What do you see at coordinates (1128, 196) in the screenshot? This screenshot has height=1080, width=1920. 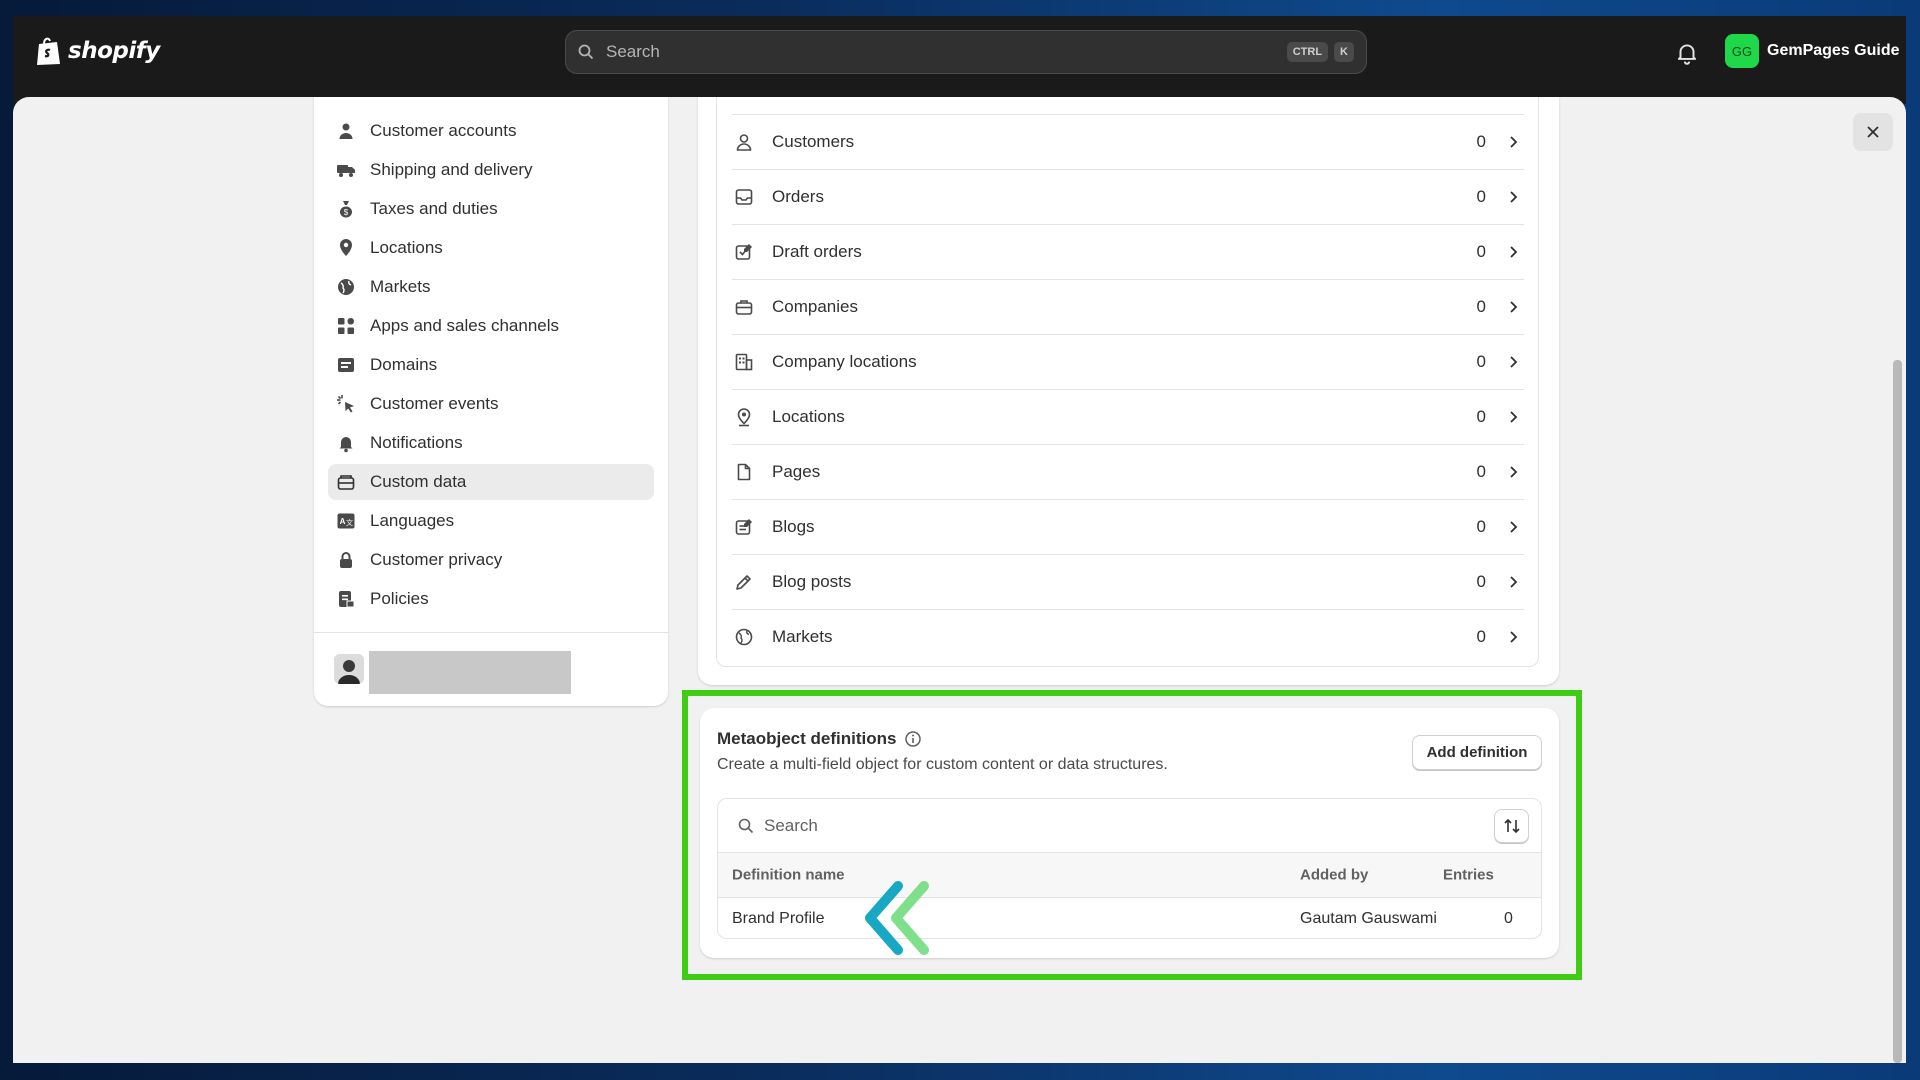 I see `resource-row-orders: Orders 0` at bounding box center [1128, 196].